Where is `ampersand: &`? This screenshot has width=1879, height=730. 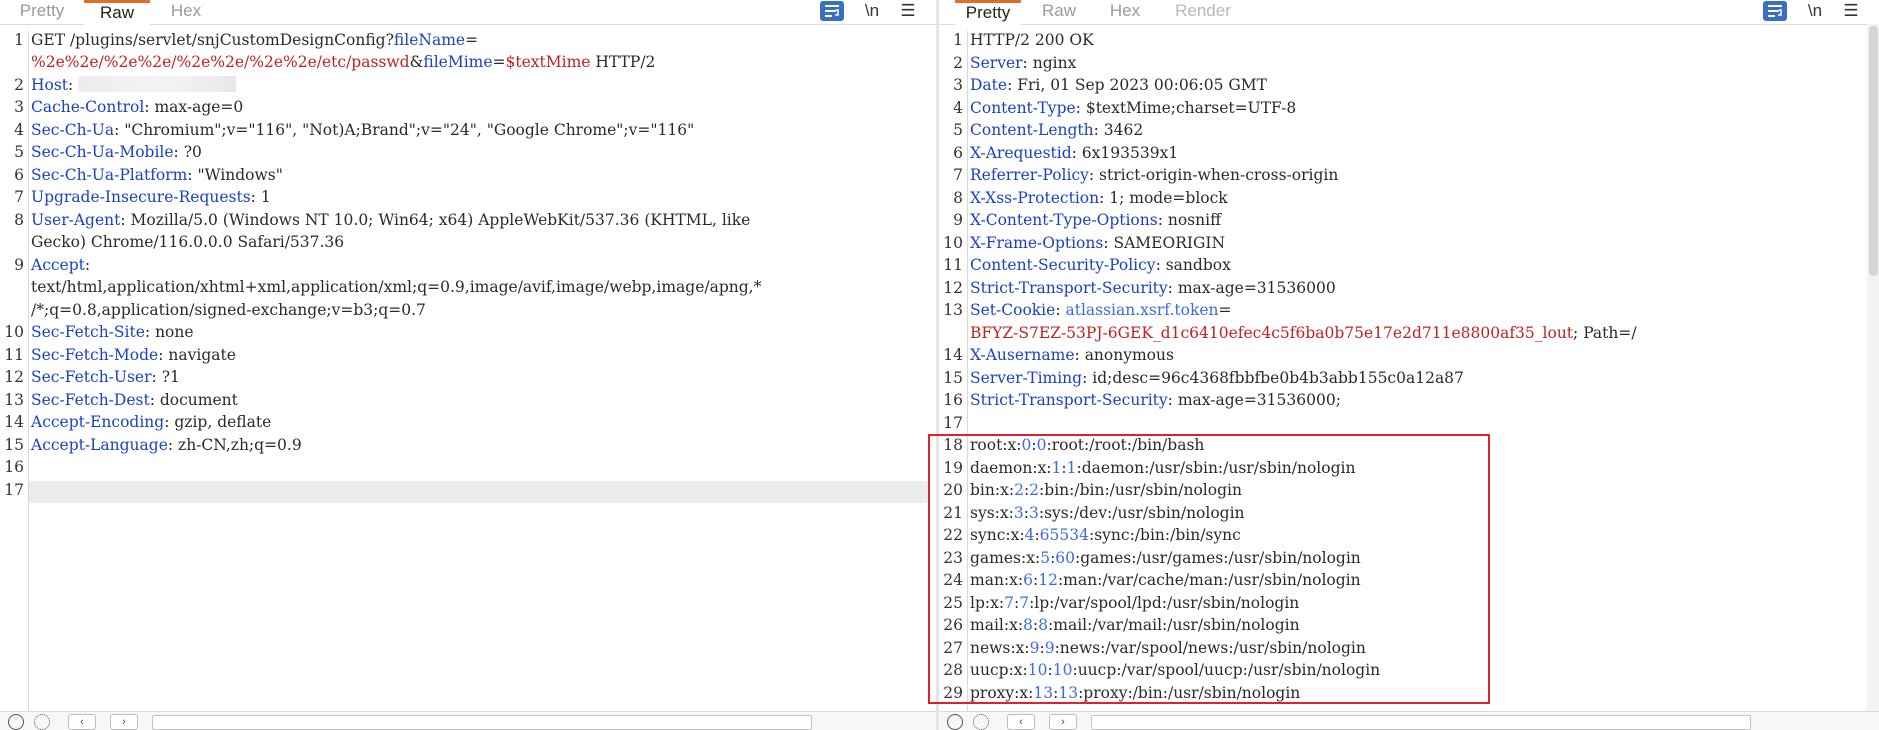 ampersand: & is located at coordinates (416, 62).